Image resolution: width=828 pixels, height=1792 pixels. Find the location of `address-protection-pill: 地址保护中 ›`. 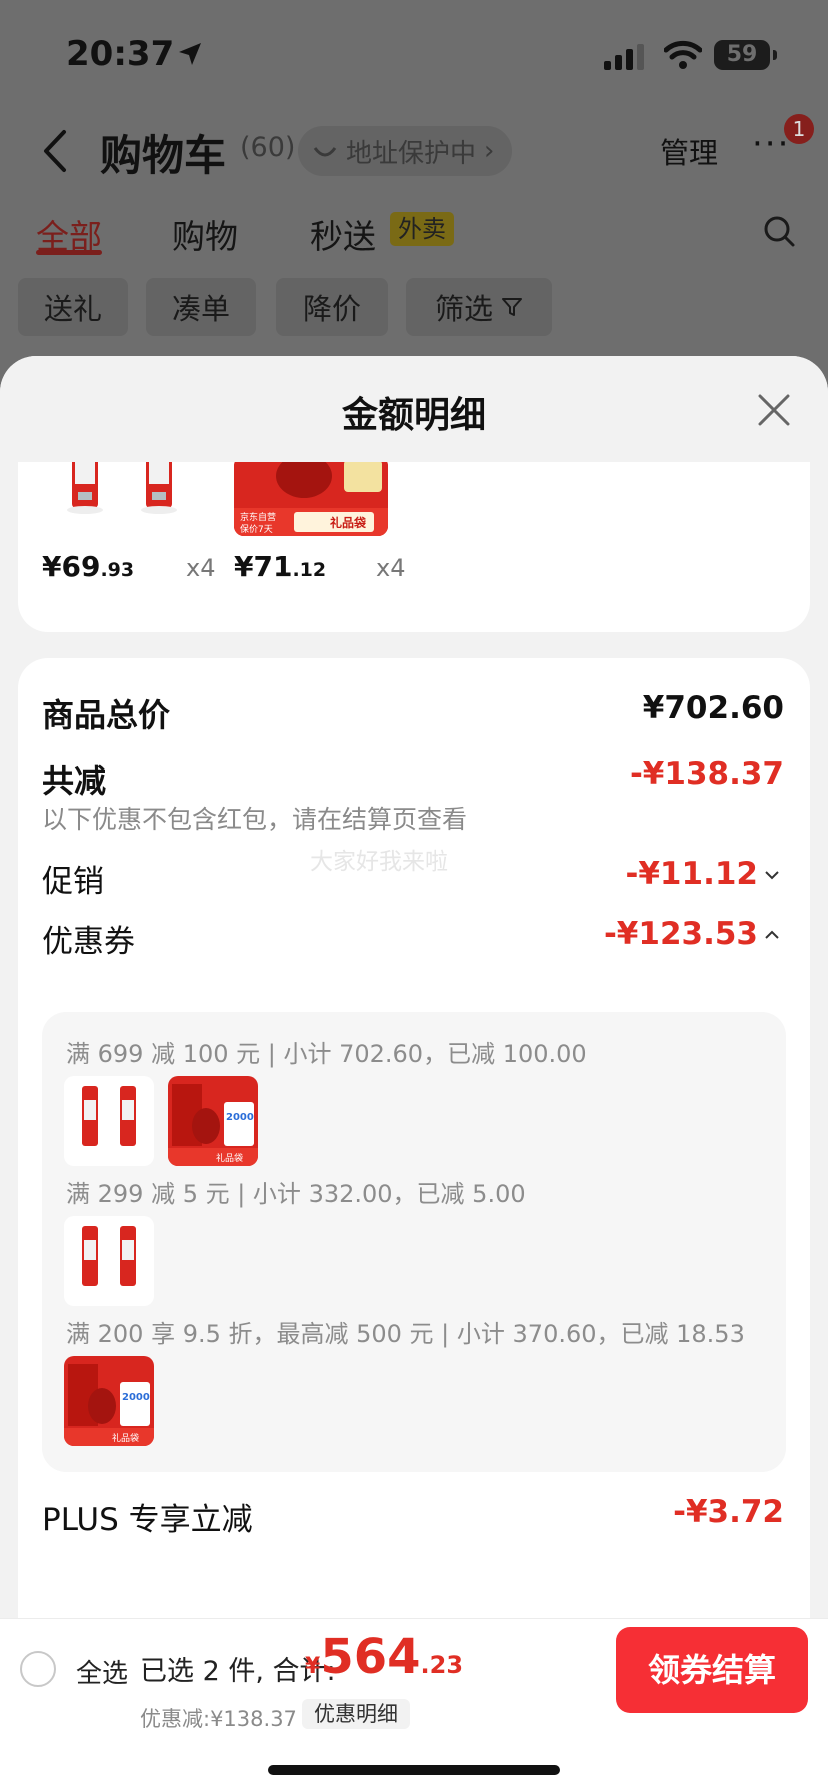

address-protection-pill: 地址保护中 › is located at coordinates (405, 151).